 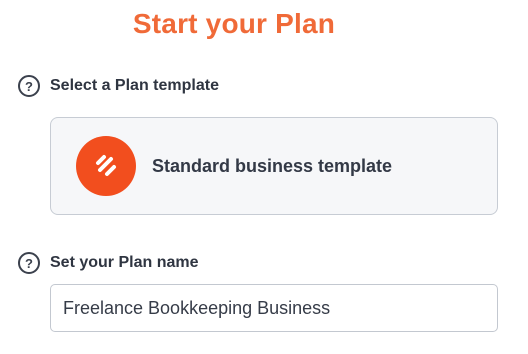 I want to click on template-section-label: Select a Plan template, so click(x=134, y=85).